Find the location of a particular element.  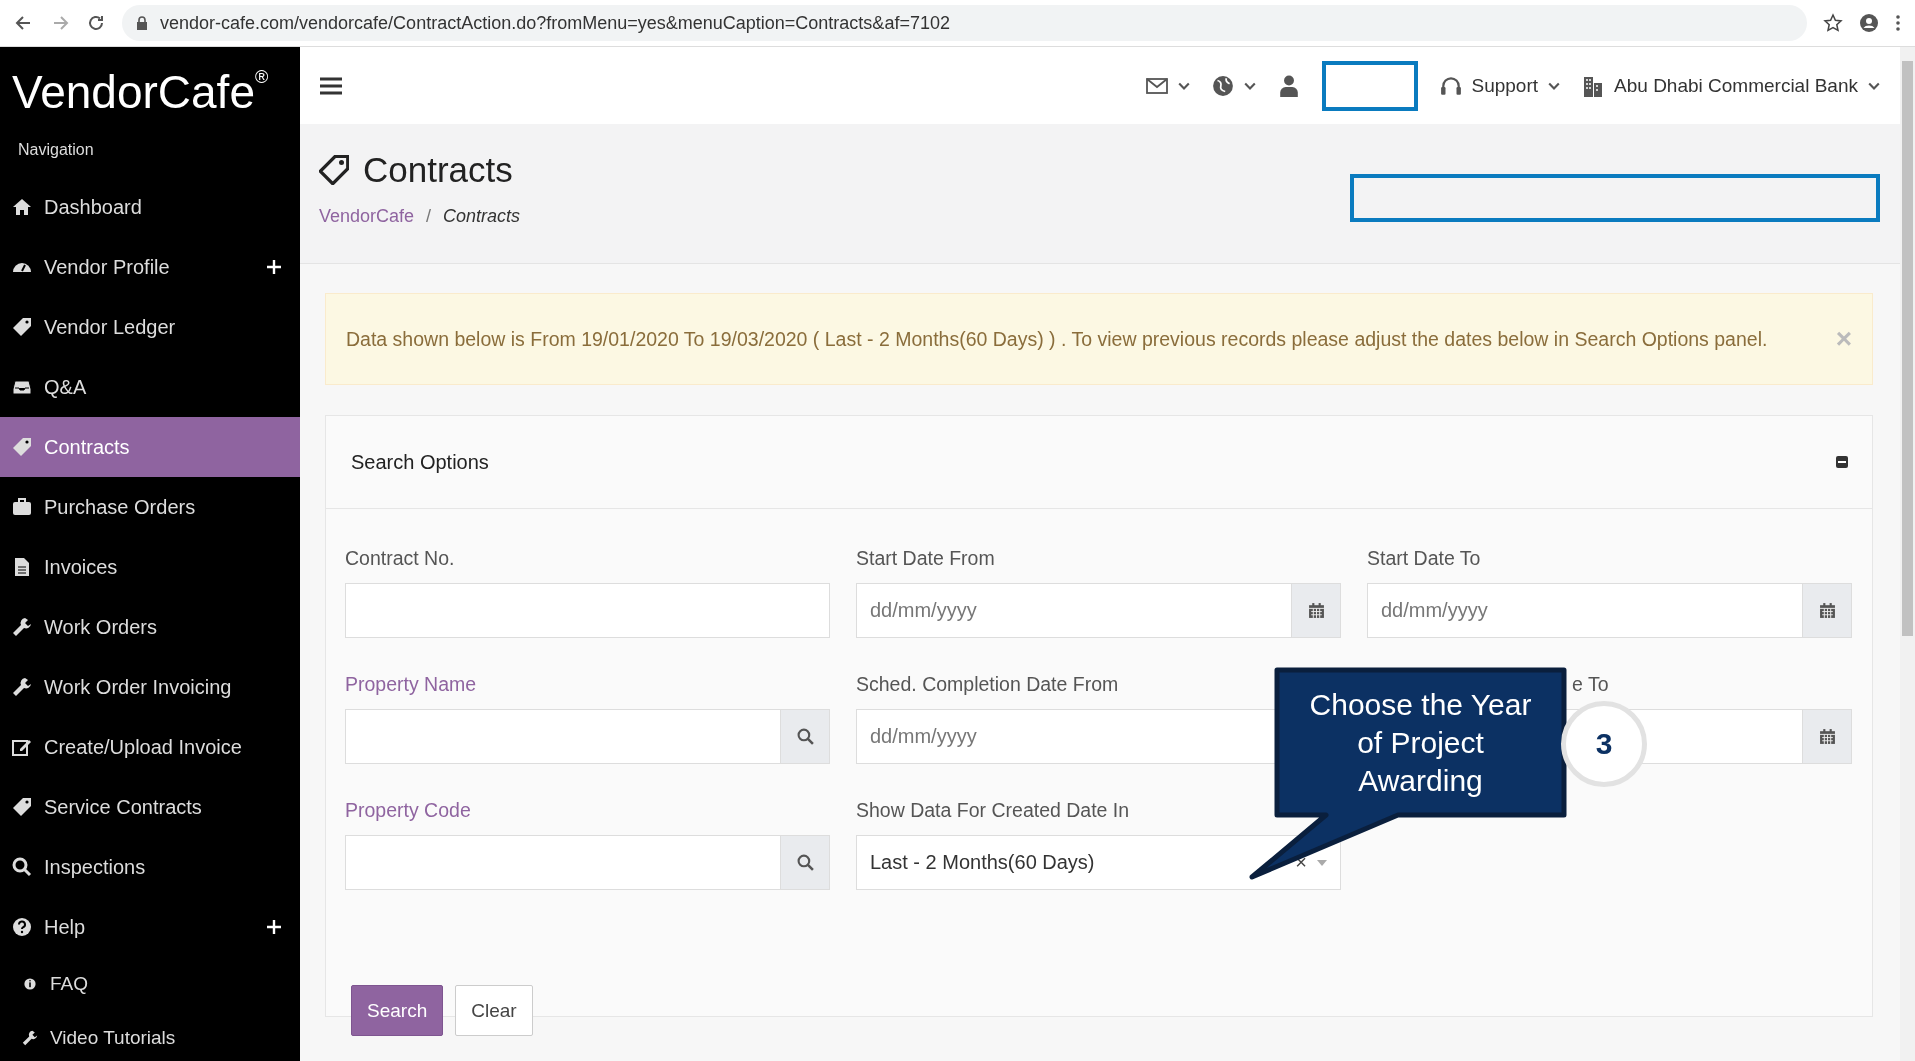

field-label: Contract No. is located at coordinates (400, 559).